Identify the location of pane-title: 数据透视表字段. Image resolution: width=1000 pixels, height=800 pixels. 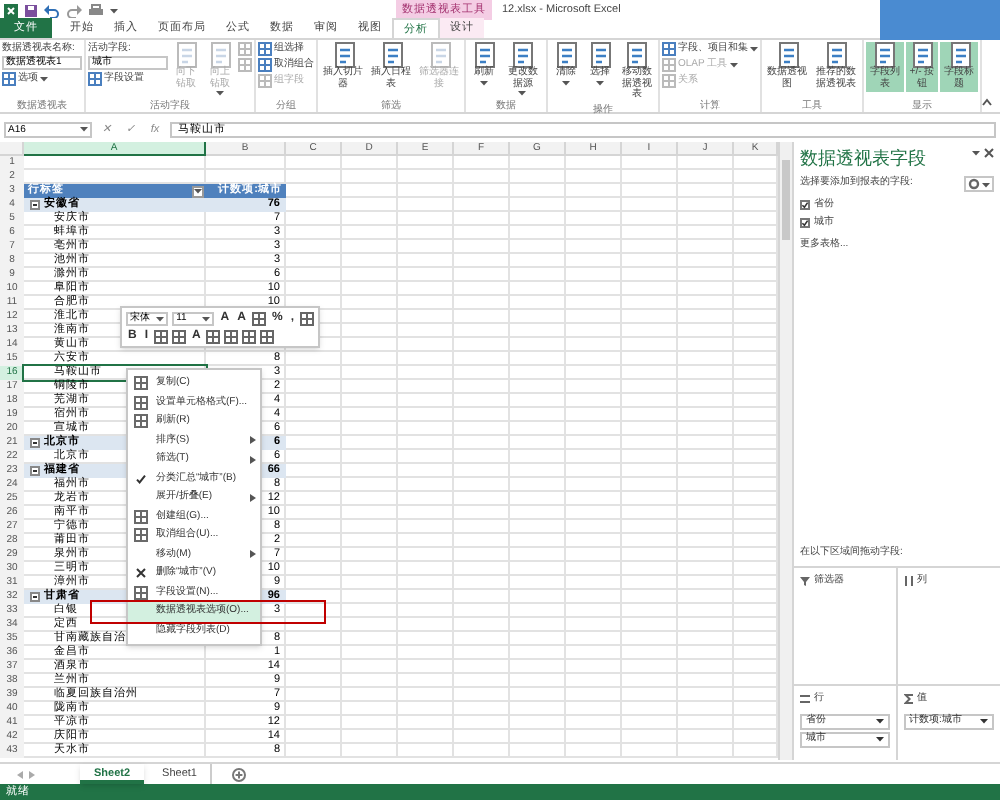
(863, 159).